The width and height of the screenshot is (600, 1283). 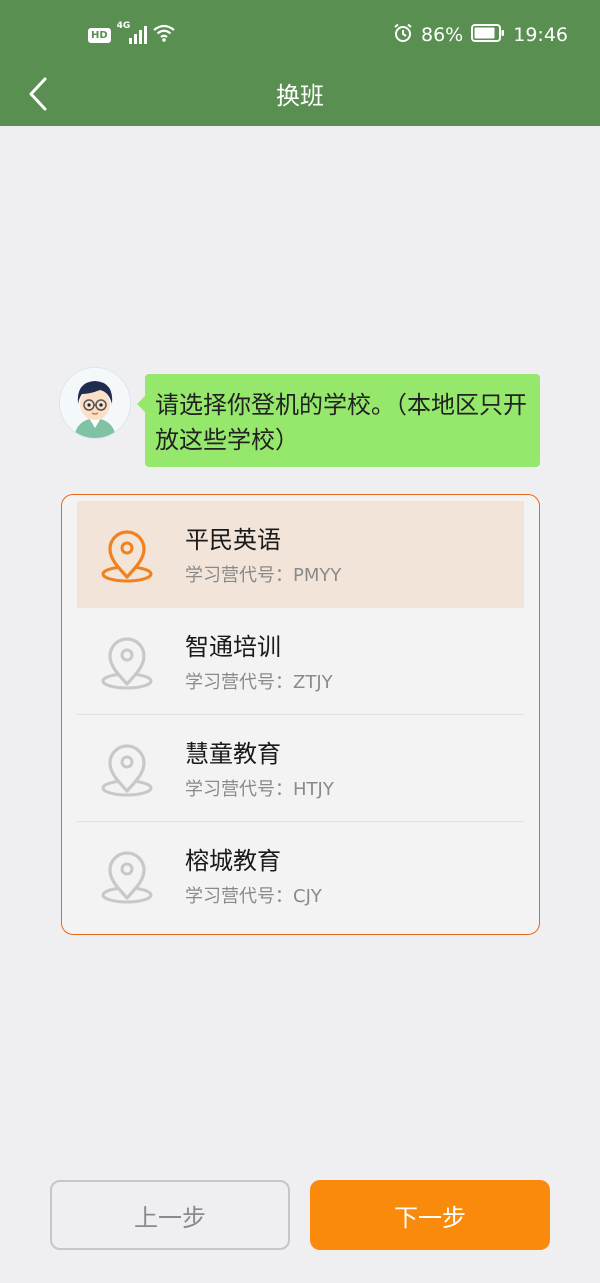 What do you see at coordinates (488, 35) in the screenshot?
I see `battery-icon` at bounding box center [488, 35].